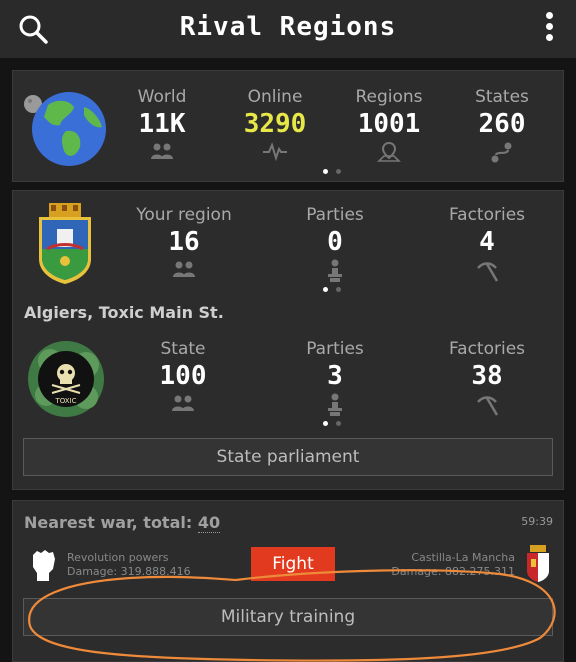 The image size is (576, 662). Describe the element at coordinates (209, 523) in the screenshot. I see `war-total-link: 40` at that location.